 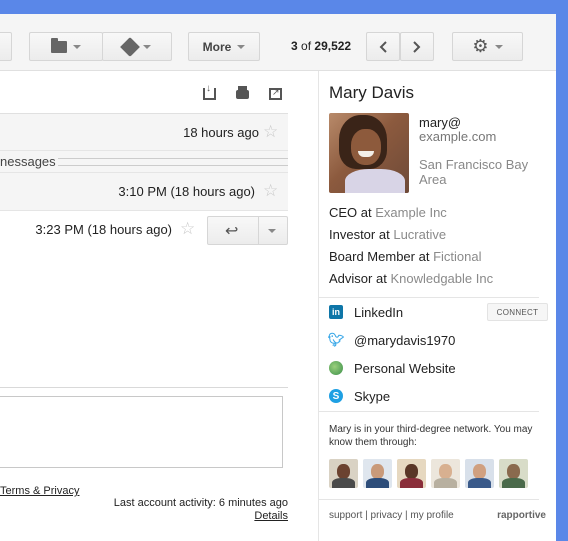 What do you see at coordinates (405, 340) in the screenshot?
I see `twitter-handle: @marydavis1970` at bounding box center [405, 340].